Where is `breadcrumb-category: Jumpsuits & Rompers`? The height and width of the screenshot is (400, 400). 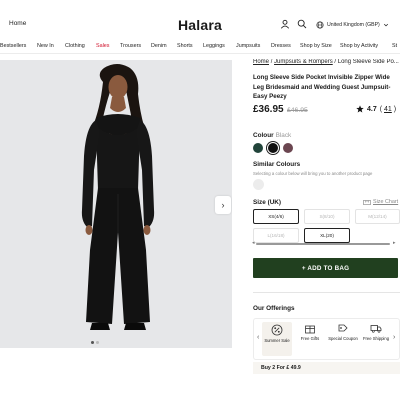
breadcrumb-category: Jumpsuits & Rompers is located at coordinates (303, 62).